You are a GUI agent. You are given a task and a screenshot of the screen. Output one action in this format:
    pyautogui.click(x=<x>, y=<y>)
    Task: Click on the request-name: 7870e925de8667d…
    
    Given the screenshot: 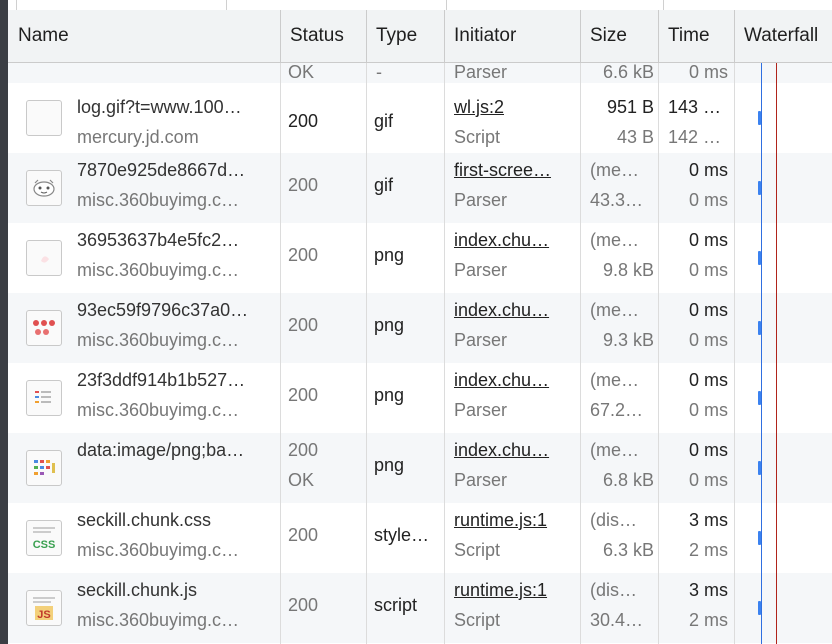 What is the action you would take?
    pyautogui.click(x=161, y=170)
    